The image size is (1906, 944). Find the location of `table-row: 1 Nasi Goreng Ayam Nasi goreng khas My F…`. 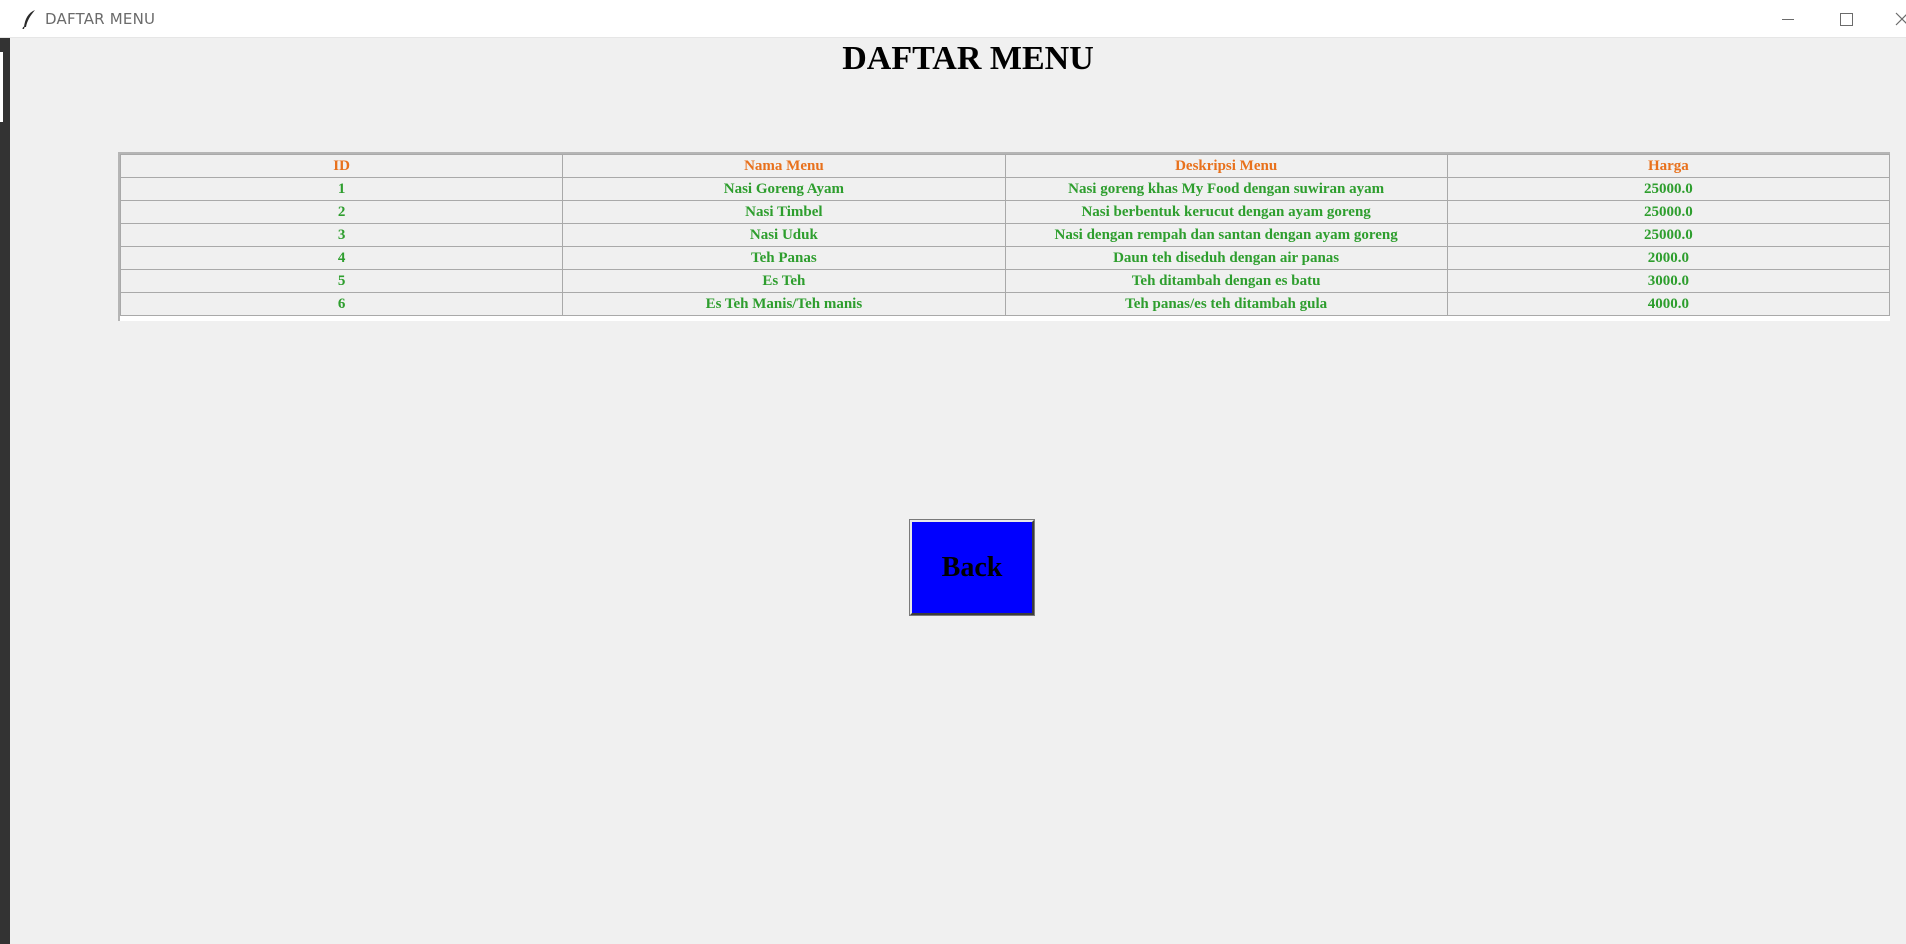

table-row: 1 Nasi Goreng Ayam Nasi goreng khas My F… is located at coordinates (1005, 189).